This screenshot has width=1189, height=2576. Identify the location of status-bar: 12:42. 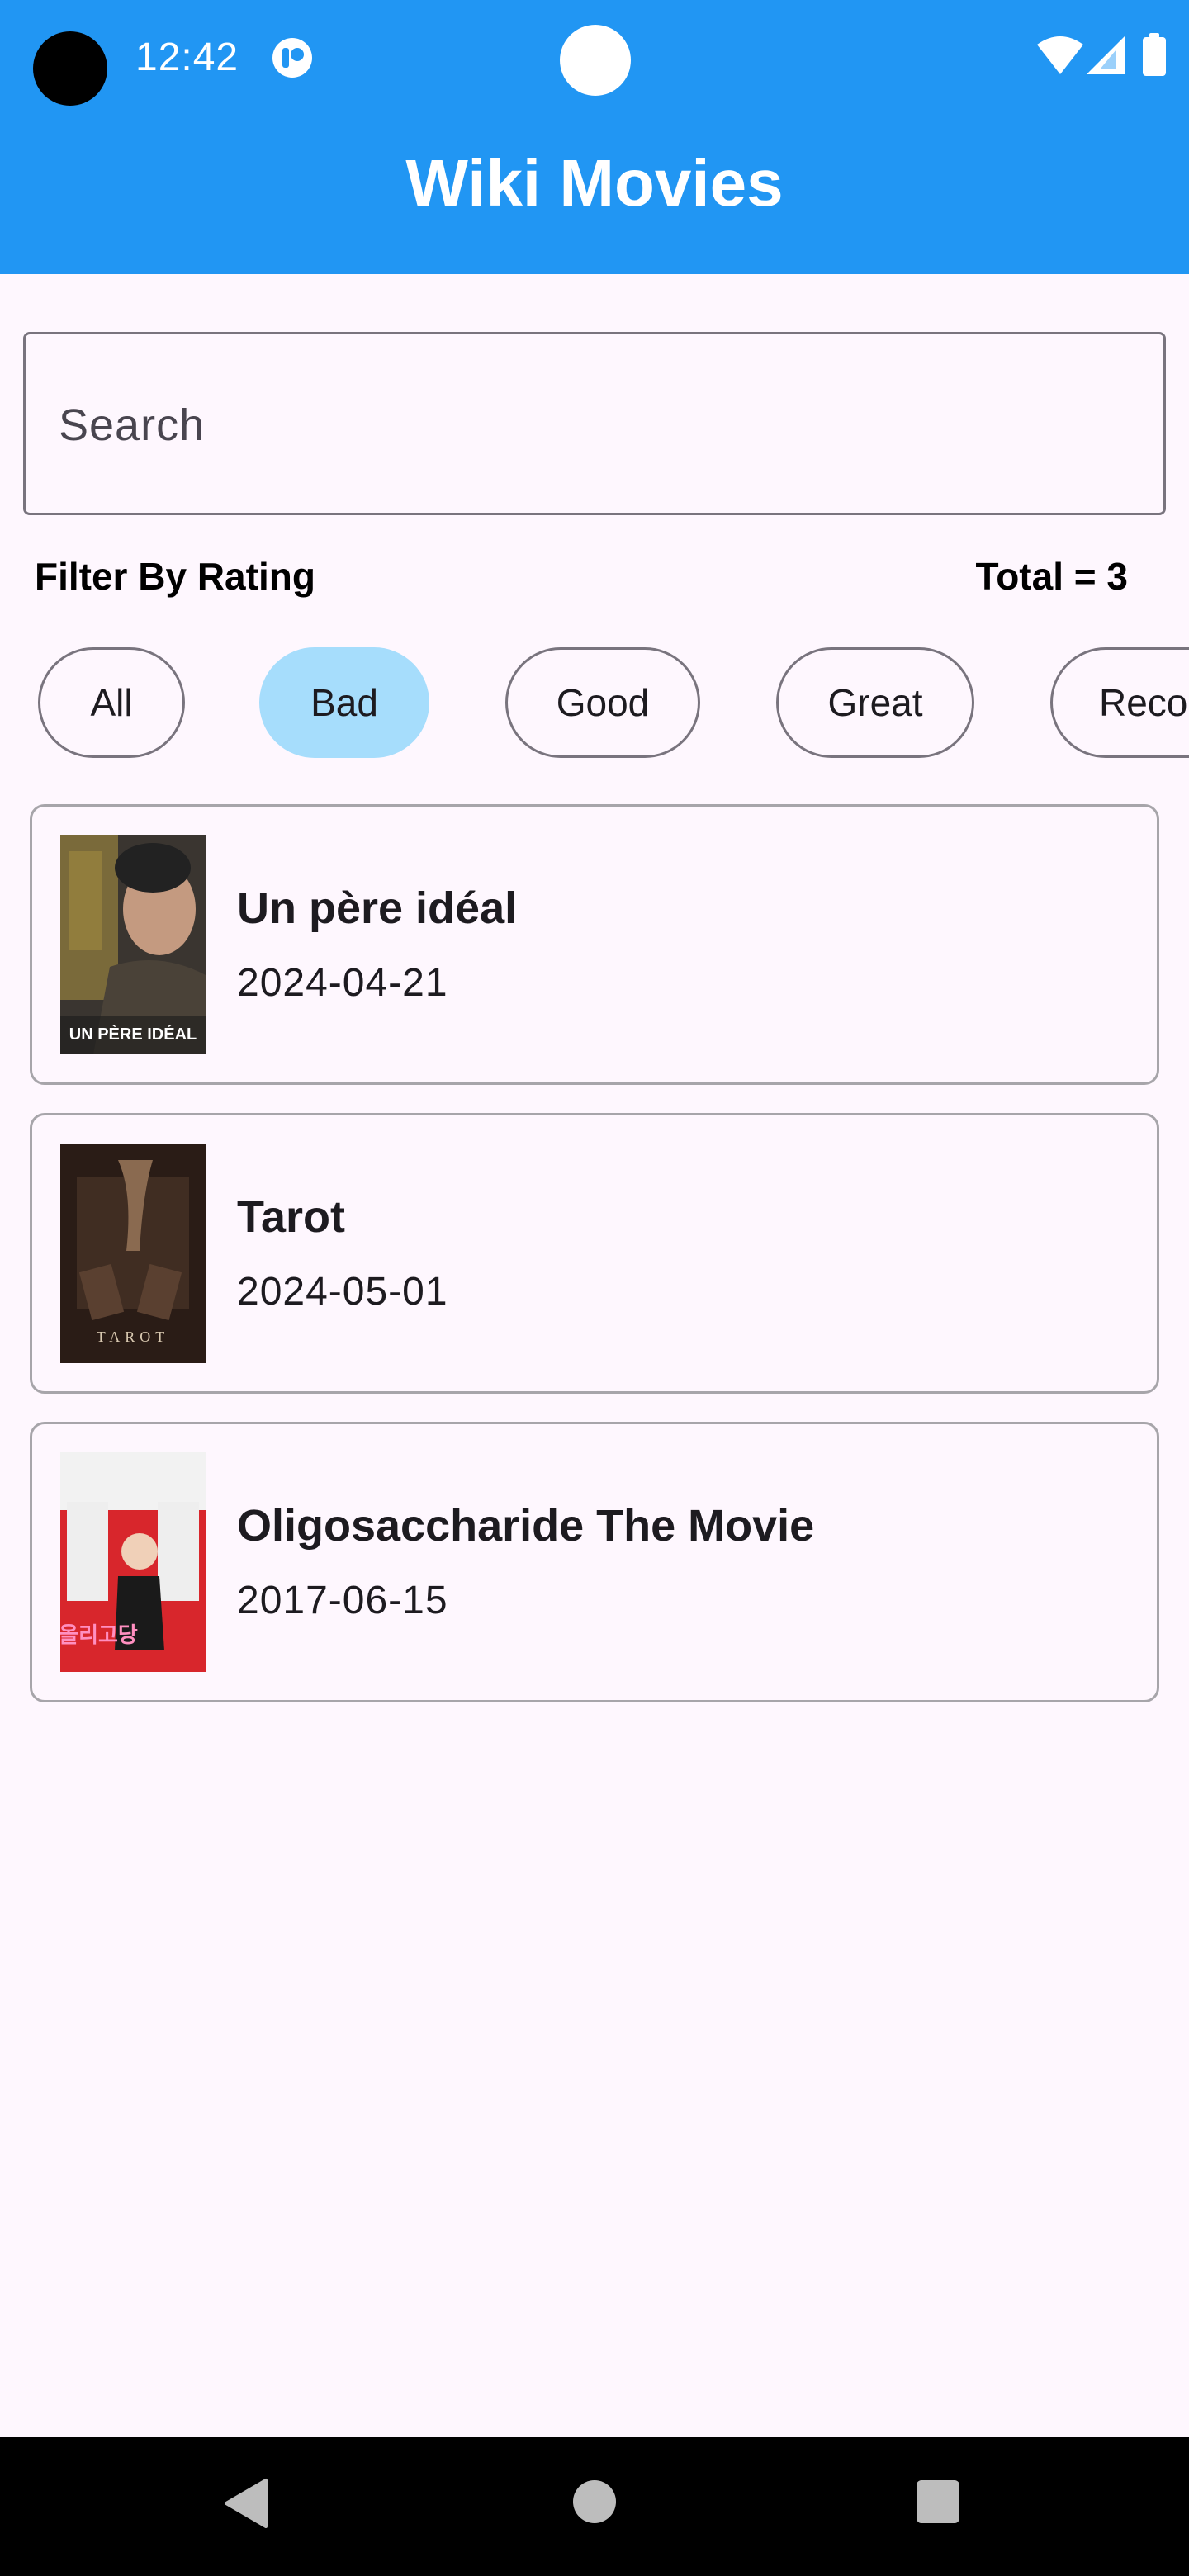
(594, 58).